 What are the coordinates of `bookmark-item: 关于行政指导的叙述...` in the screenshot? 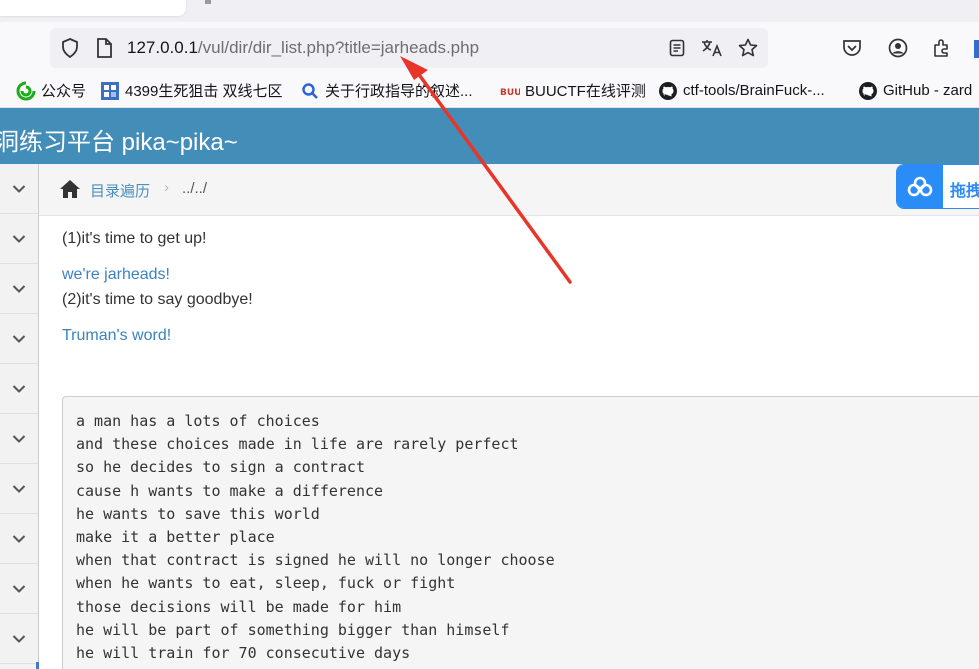 It's located at (386, 90).